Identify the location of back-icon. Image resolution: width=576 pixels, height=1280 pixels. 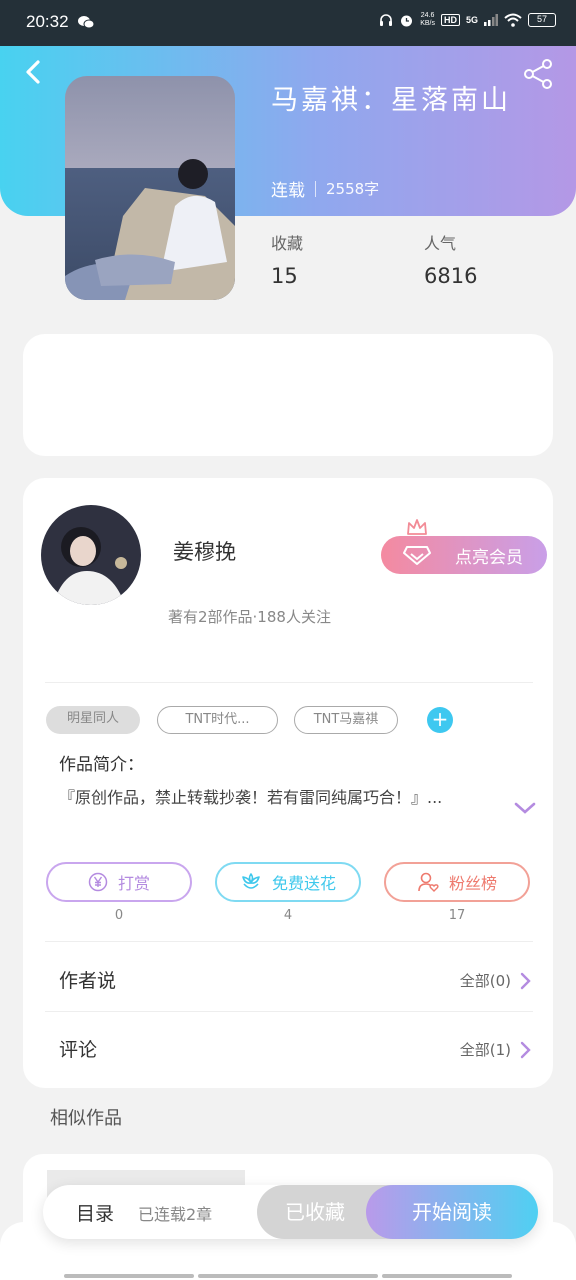
(34, 72).